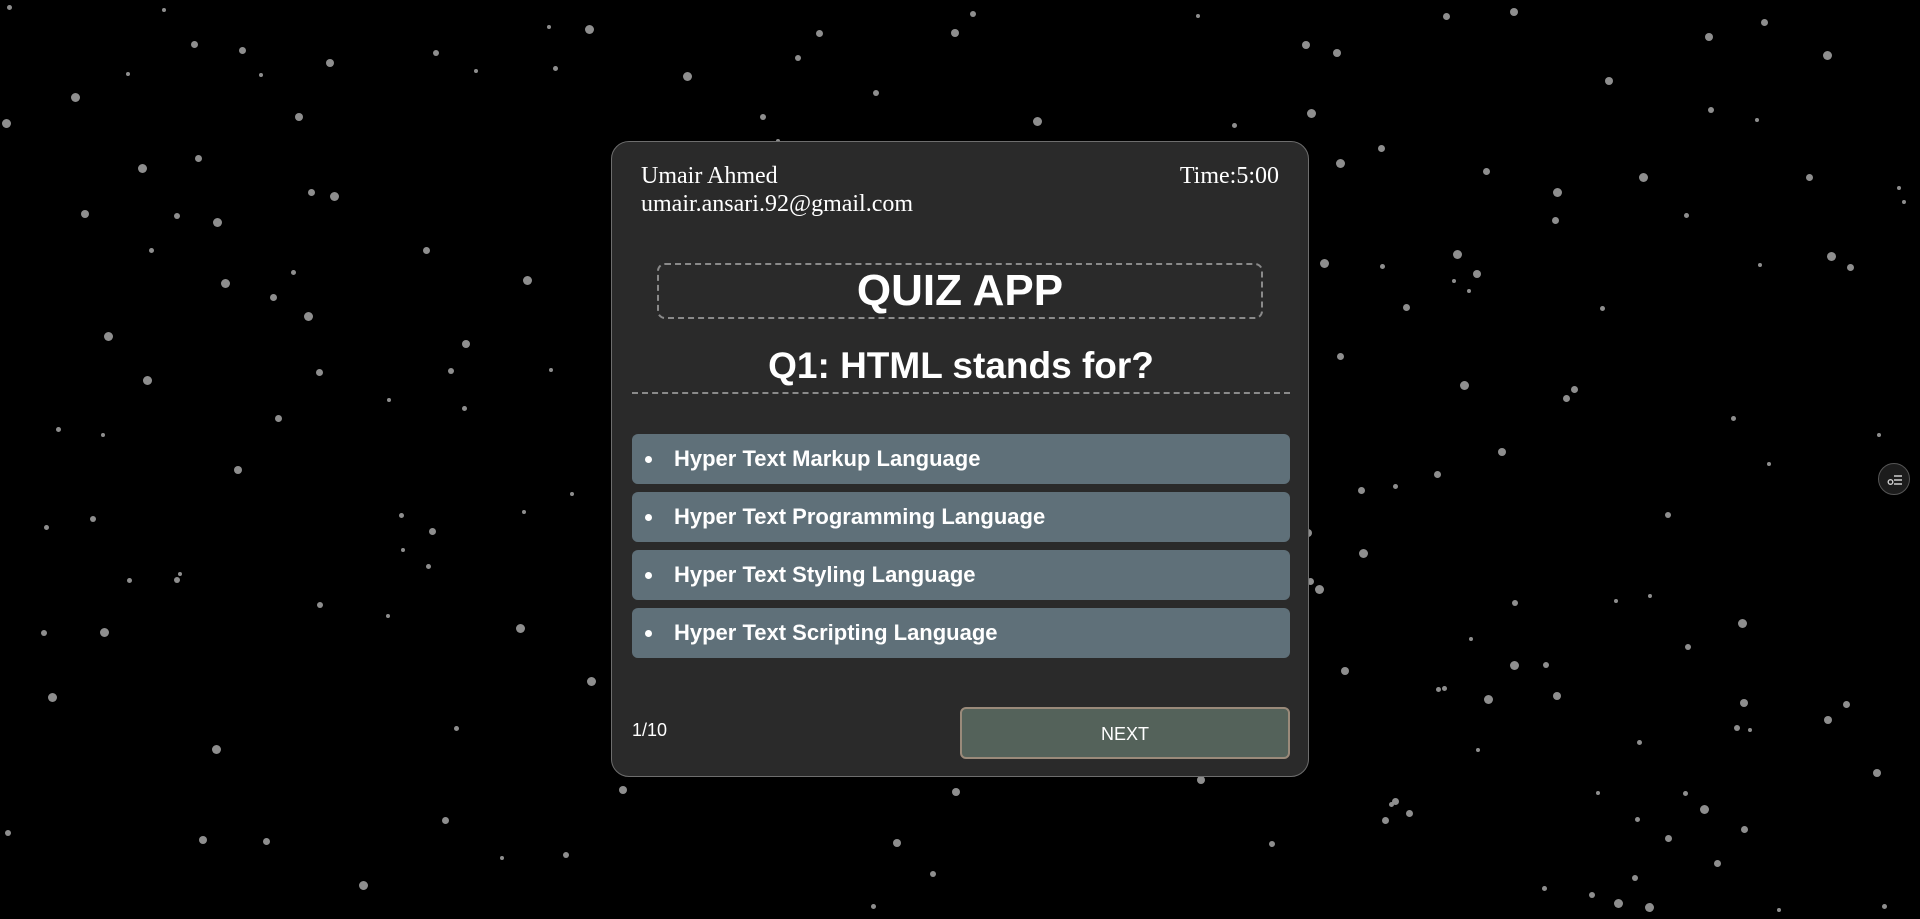 Image resolution: width=1920 pixels, height=919 pixels. Describe the element at coordinates (860, 516) in the screenshot. I see `answer-option-label: Hyper Text Programming Language` at that location.